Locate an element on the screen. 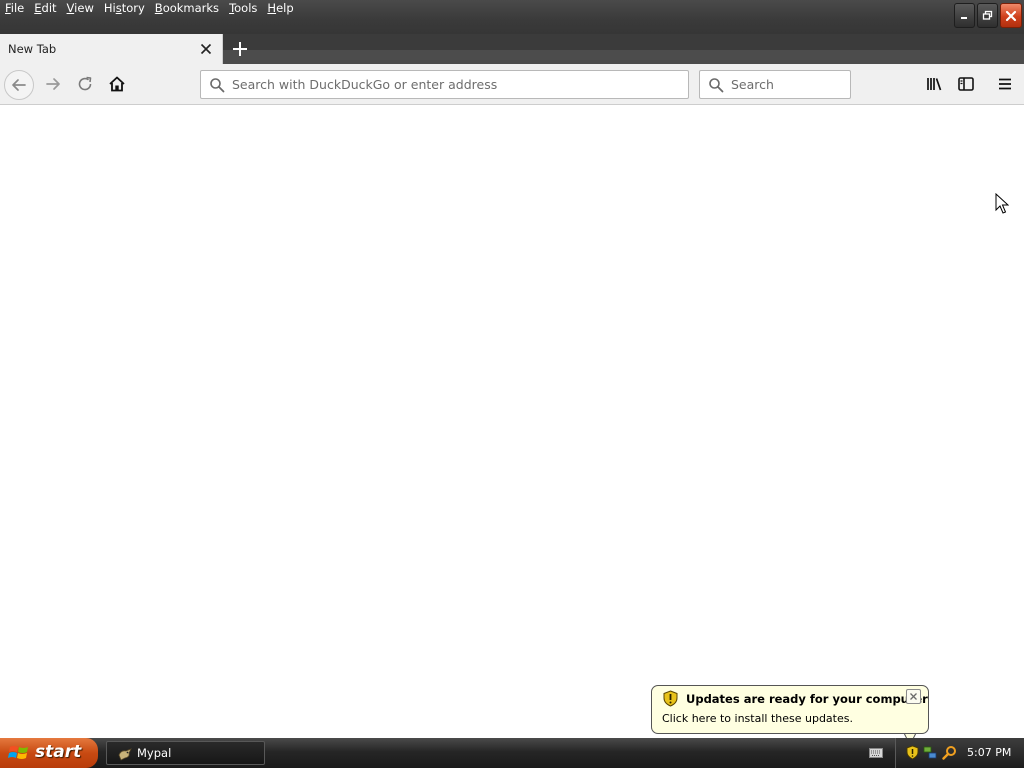 The height and width of the screenshot is (768, 1024). menu-file: File is located at coordinates (14, 8).